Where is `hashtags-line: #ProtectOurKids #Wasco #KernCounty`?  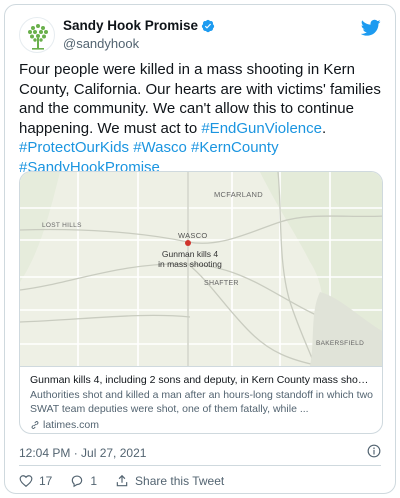 hashtags-line: #ProtectOurKids #Wasco #KernCounty is located at coordinates (149, 147).